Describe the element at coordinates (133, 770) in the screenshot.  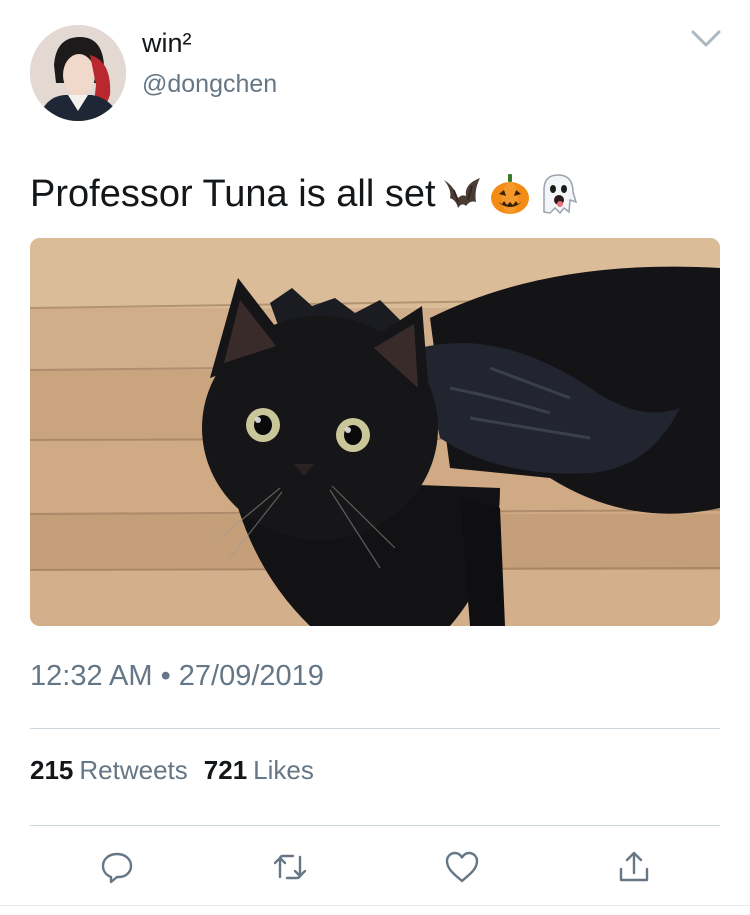
I see `retweets-label: Retweets` at that location.